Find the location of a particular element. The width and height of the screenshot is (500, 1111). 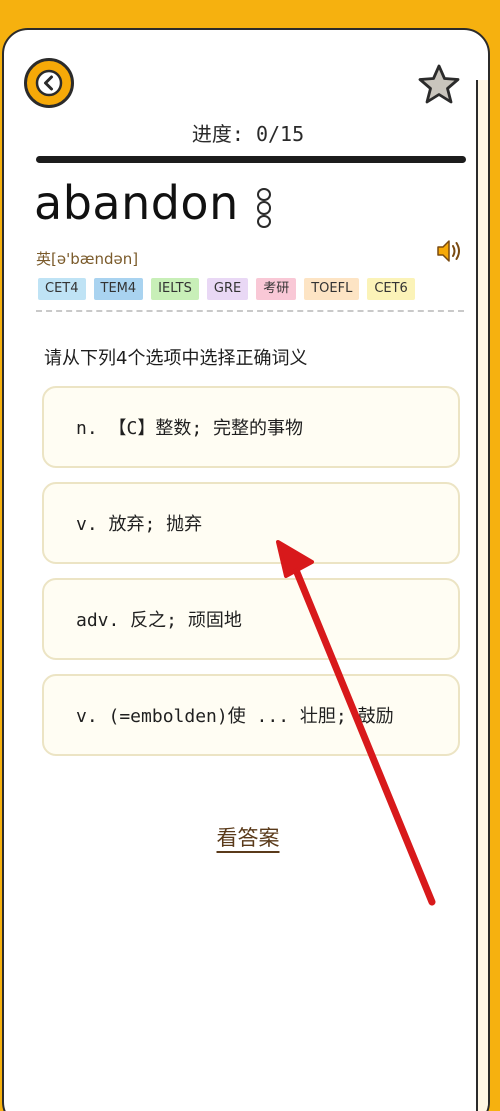

option-3: adv. 反之; 顽固地 is located at coordinates (251, 619).